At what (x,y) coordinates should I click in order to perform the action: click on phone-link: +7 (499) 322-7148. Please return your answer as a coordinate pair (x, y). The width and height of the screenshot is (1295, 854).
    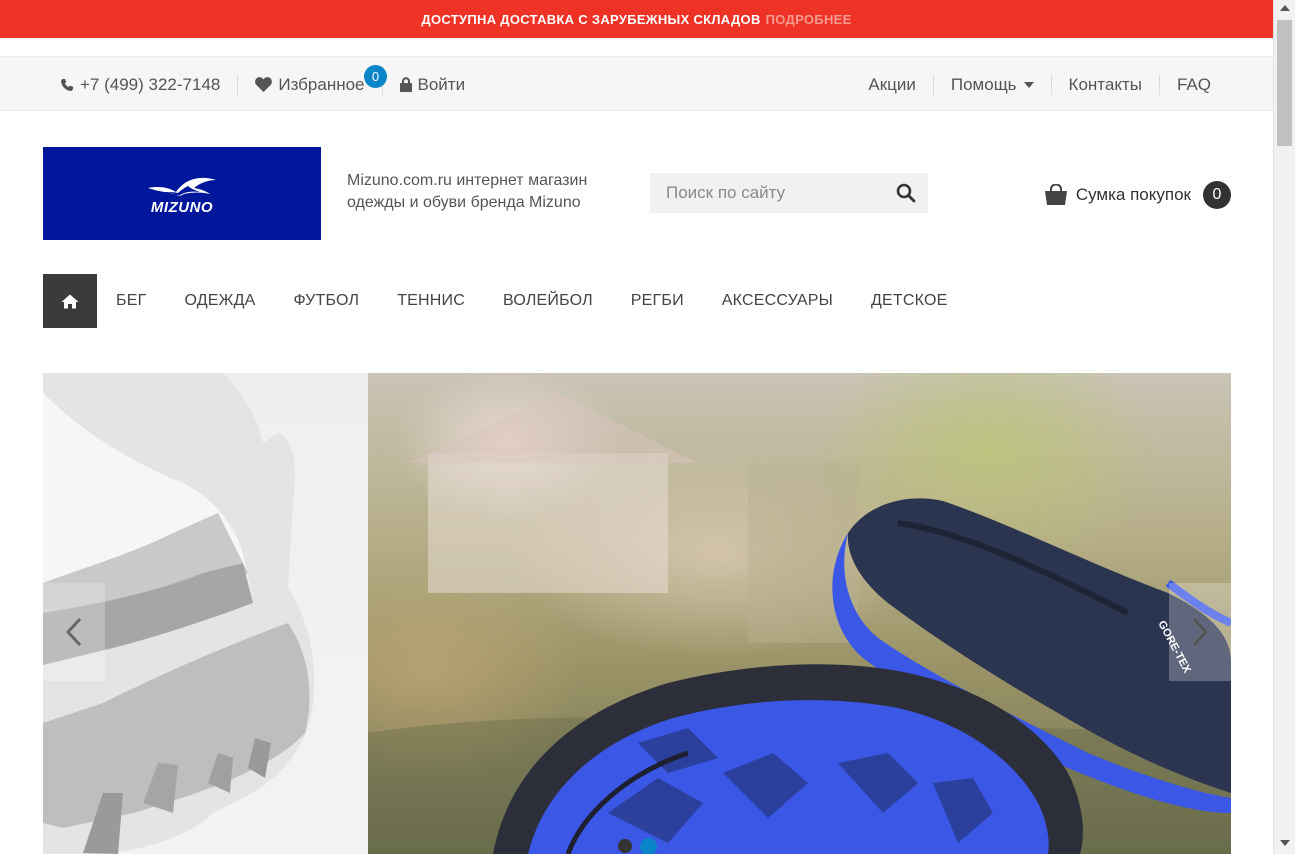
    Looking at the image, I should click on (140, 85).